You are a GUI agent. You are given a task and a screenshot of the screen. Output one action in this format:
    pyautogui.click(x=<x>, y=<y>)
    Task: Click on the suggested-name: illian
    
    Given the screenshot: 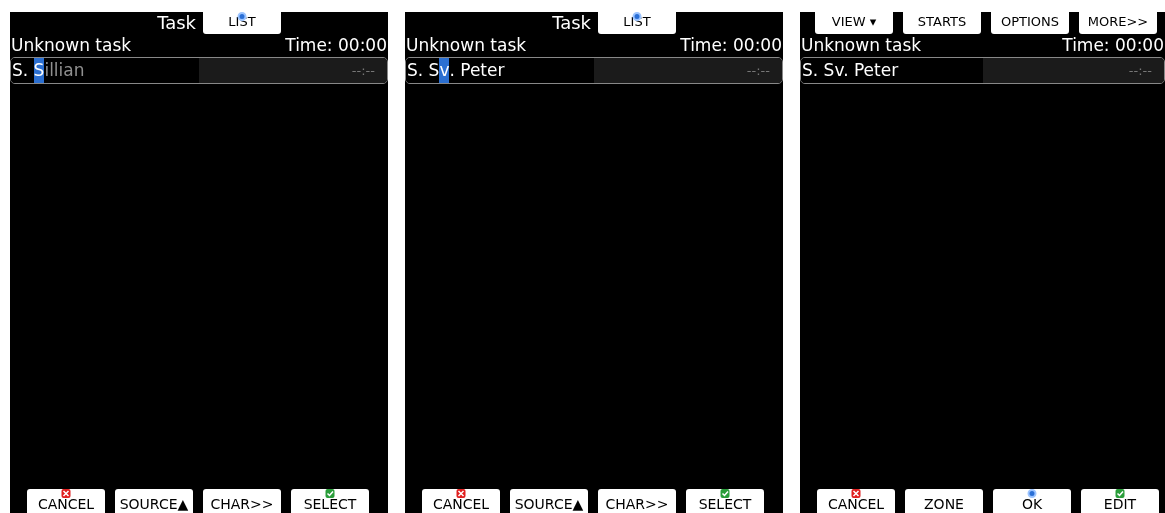 What is the action you would take?
    pyautogui.click(x=64, y=70)
    